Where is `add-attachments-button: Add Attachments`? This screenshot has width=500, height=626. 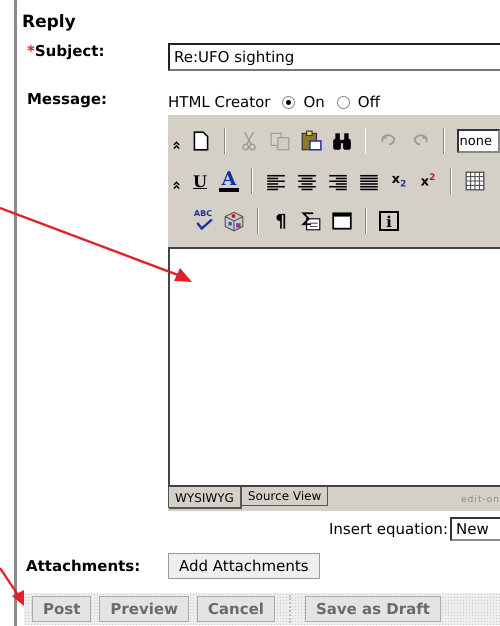 add-attachments-button: Add Attachments is located at coordinates (244, 566).